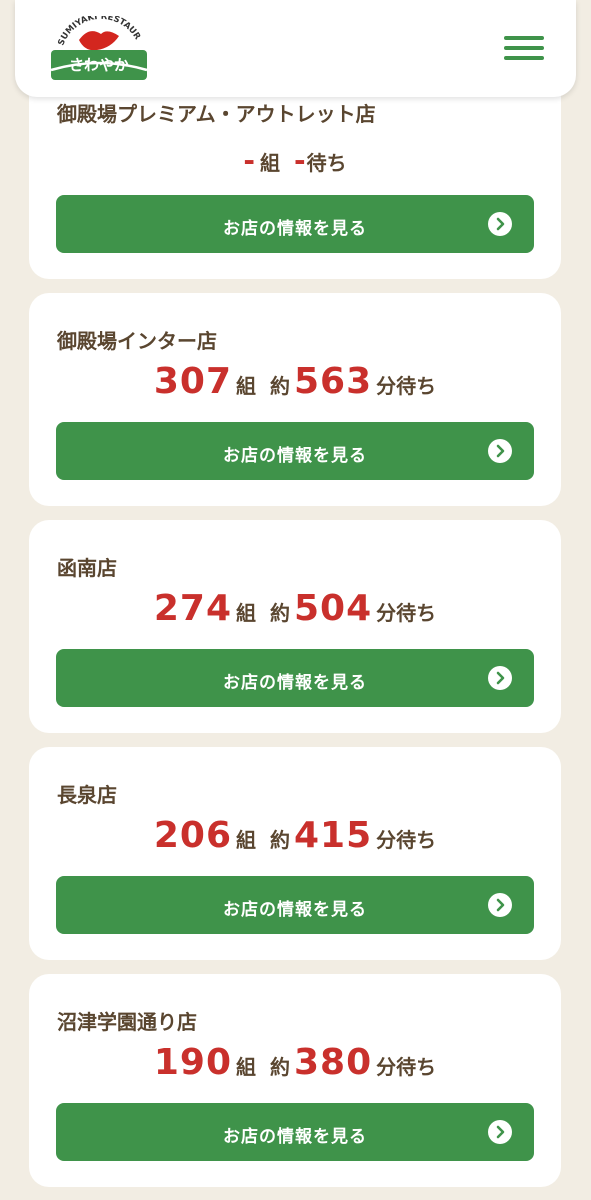 This screenshot has height=1200, width=591. Describe the element at coordinates (524, 48) in the screenshot. I see `hamburger-menu-icon` at that location.